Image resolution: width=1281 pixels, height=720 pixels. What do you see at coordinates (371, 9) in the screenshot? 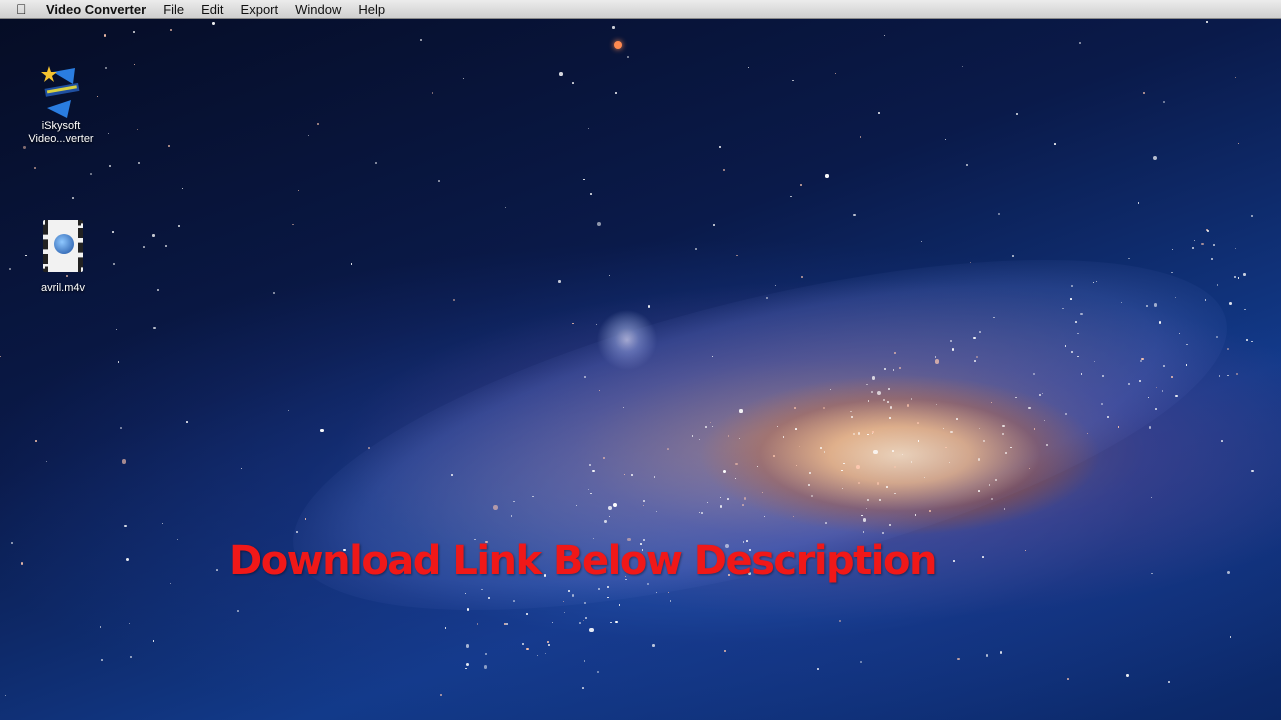
I see `menu-help: Help` at bounding box center [371, 9].